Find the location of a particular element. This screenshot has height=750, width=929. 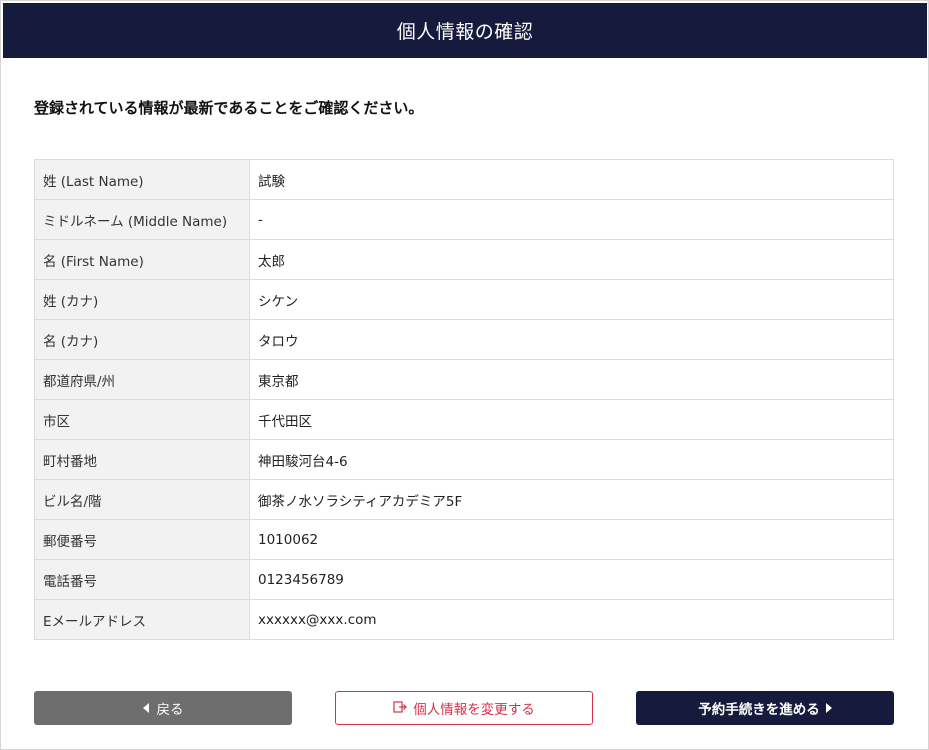

back-button: 戻る is located at coordinates (163, 708).